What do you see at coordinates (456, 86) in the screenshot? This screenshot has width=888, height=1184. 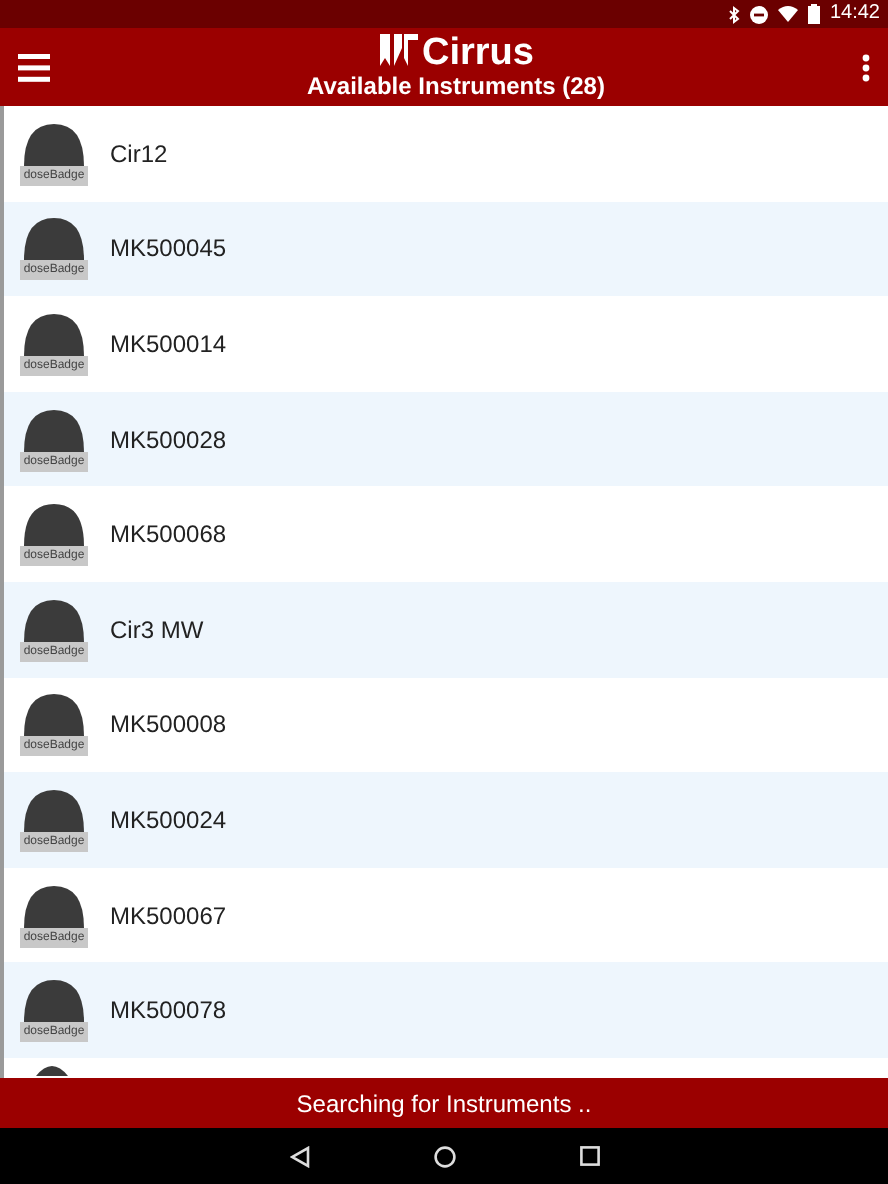 I see `screen-title: Available Instruments (28)` at bounding box center [456, 86].